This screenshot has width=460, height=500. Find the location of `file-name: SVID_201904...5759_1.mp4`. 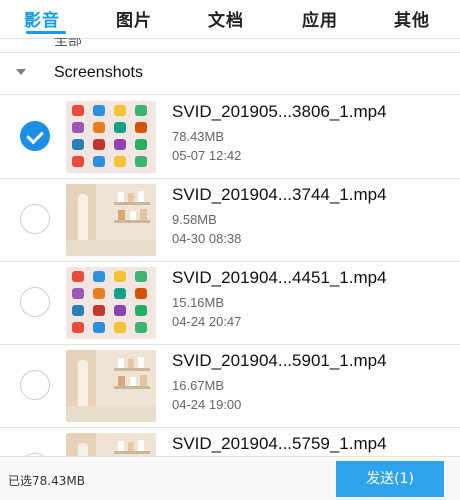

file-name: SVID_201904...5759_1.mp4 is located at coordinates (279, 443).